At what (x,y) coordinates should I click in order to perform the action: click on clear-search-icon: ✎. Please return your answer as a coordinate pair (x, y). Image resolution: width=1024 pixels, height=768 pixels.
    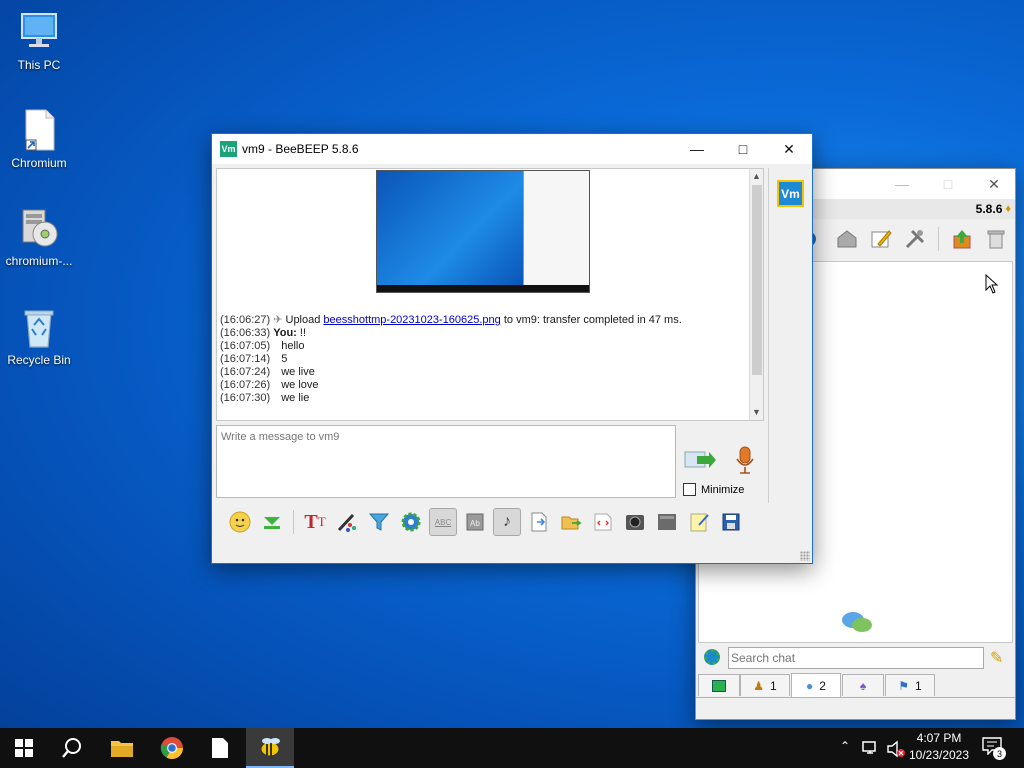
    Looking at the image, I should click on (996, 658).